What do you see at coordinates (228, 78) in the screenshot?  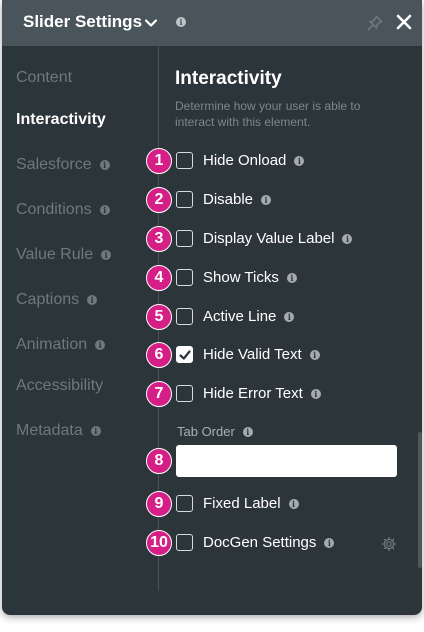 I see `section-title: Interactivity` at bounding box center [228, 78].